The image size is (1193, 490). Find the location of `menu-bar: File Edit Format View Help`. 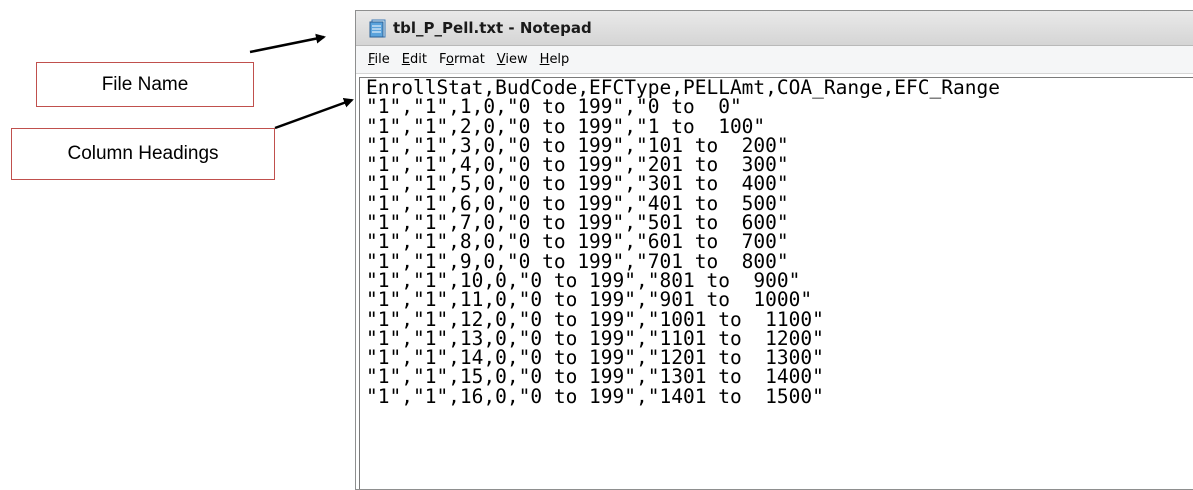

menu-bar: File Edit Format View Help is located at coordinates (774, 60).